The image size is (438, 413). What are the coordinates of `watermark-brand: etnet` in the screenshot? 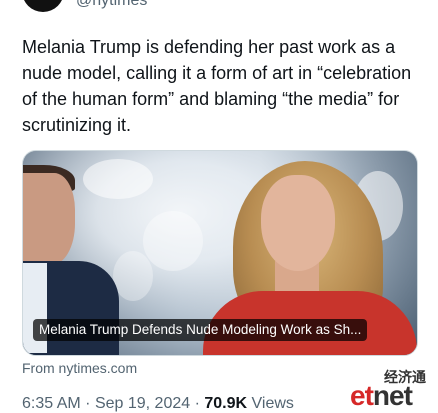 It's located at (381, 395).